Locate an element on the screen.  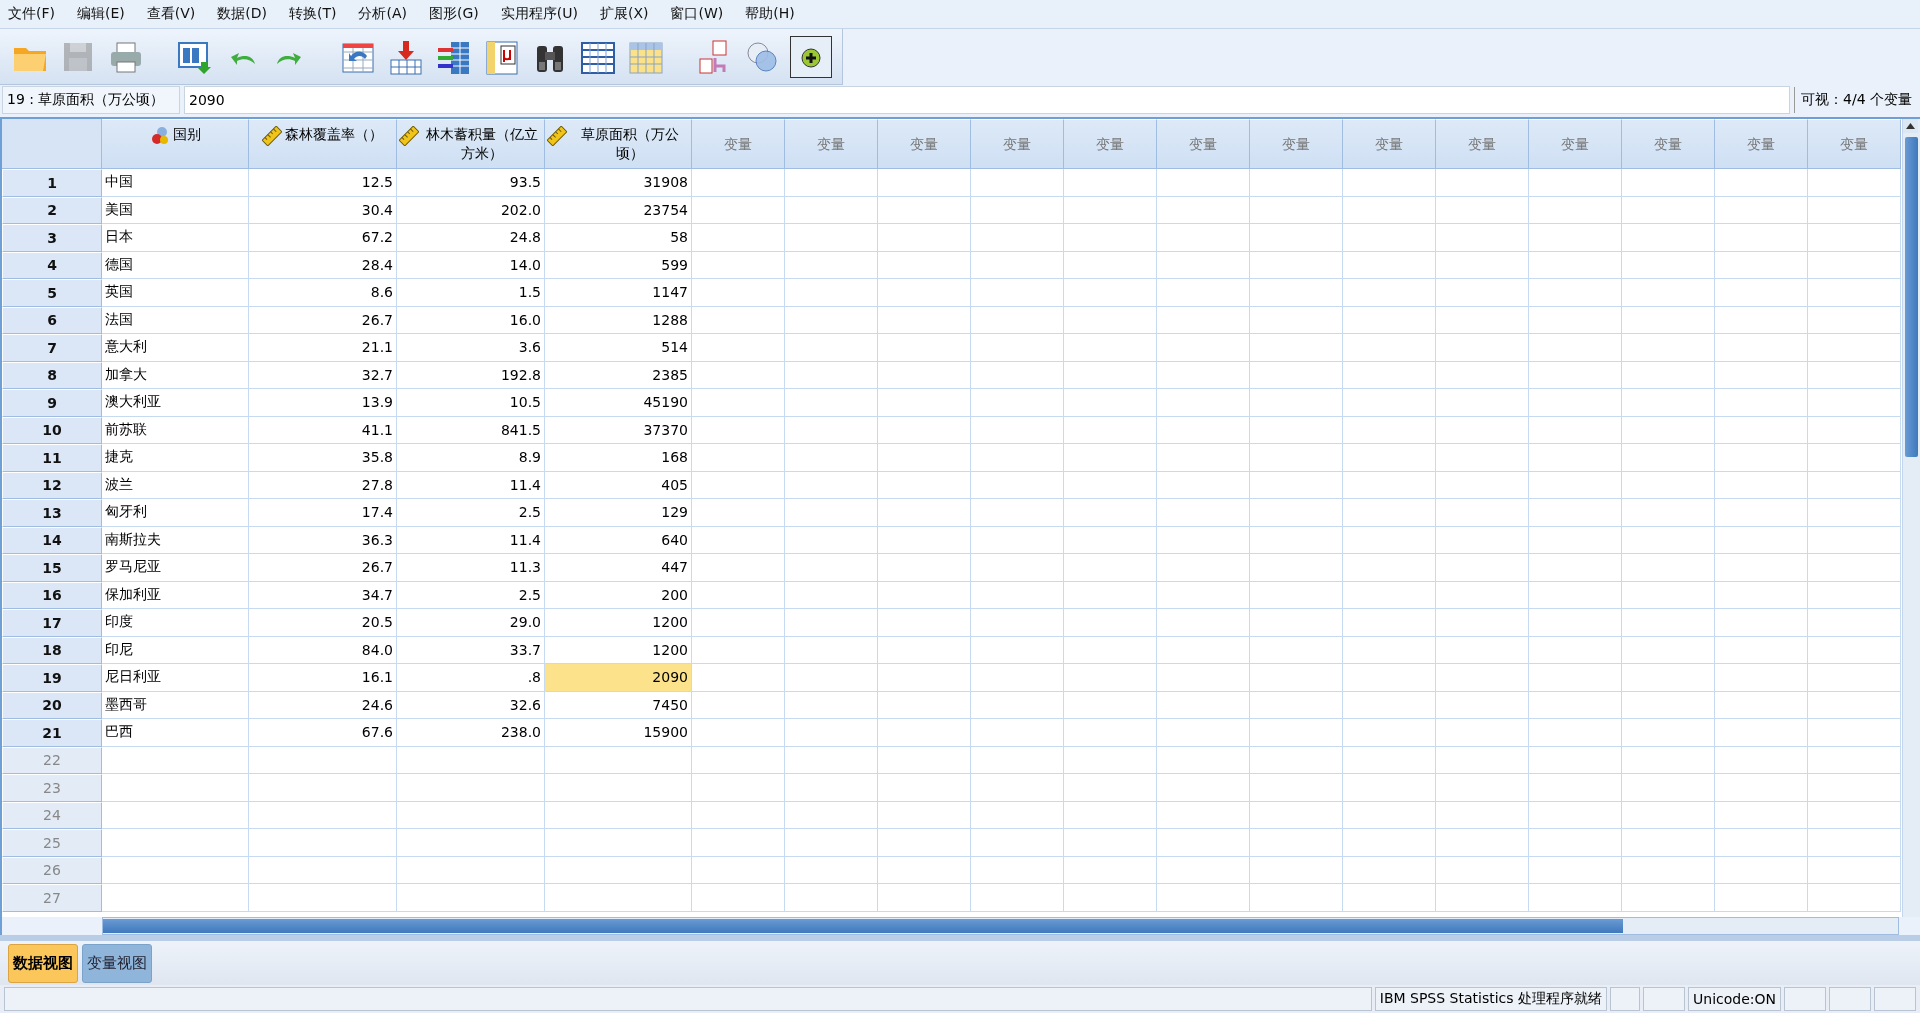
row-number: 11 is located at coordinates (52, 458).